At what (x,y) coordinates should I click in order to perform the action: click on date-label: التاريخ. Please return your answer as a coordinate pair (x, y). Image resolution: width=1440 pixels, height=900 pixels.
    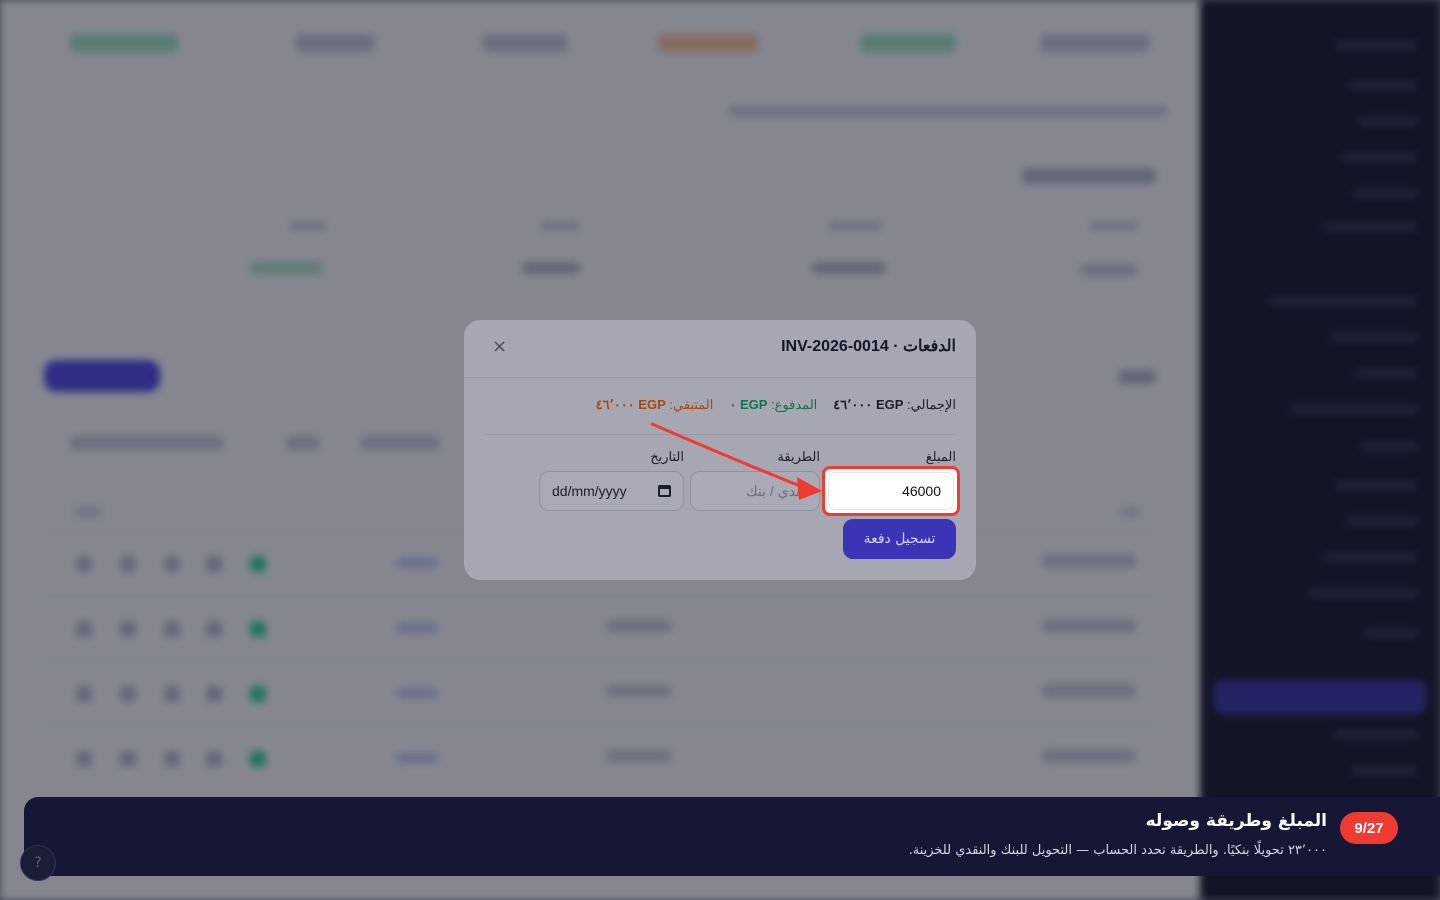
    Looking at the image, I should click on (667, 456).